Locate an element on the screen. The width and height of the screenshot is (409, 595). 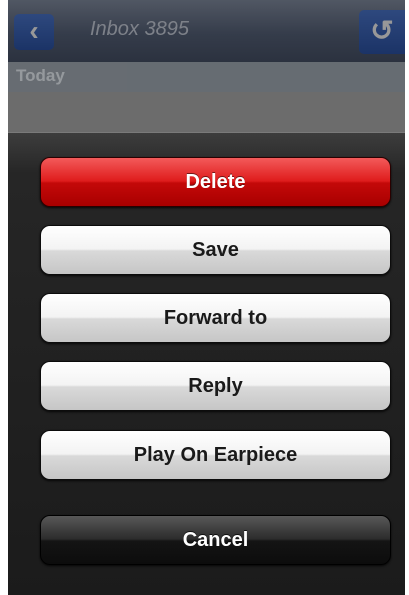
forward-button: Forward to is located at coordinates (215, 318).